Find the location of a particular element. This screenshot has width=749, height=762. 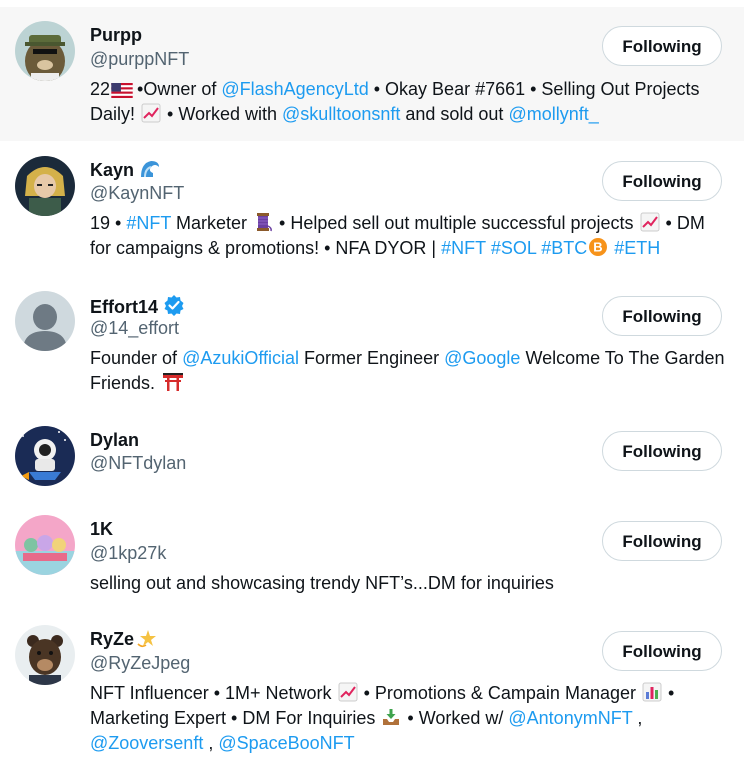

mention-link: @AzukiOfficial is located at coordinates (240, 358).